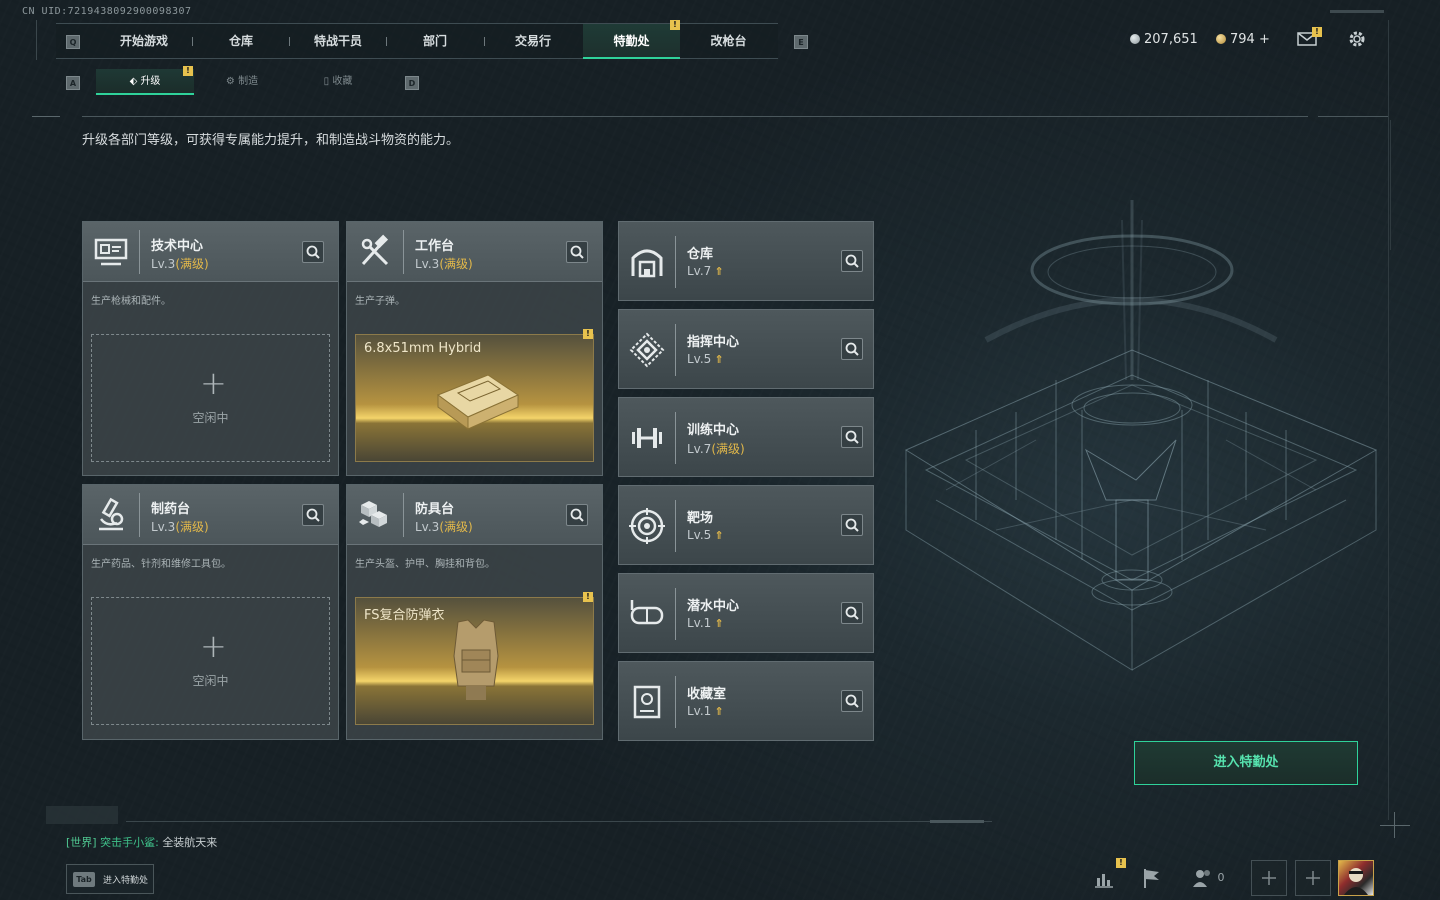 The width and height of the screenshot is (1440, 900). What do you see at coordinates (289, 41) in the screenshot?
I see `nav-separator` at bounding box center [289, 41].